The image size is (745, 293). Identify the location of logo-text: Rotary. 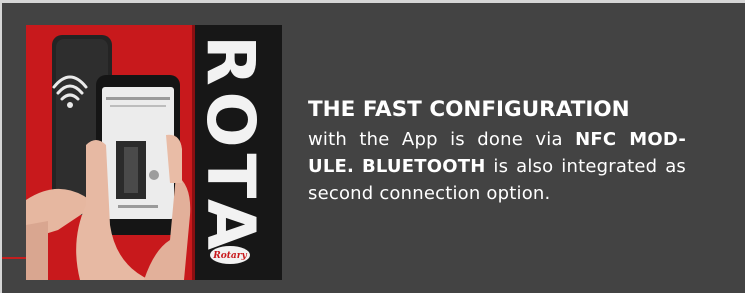
(229, 256).